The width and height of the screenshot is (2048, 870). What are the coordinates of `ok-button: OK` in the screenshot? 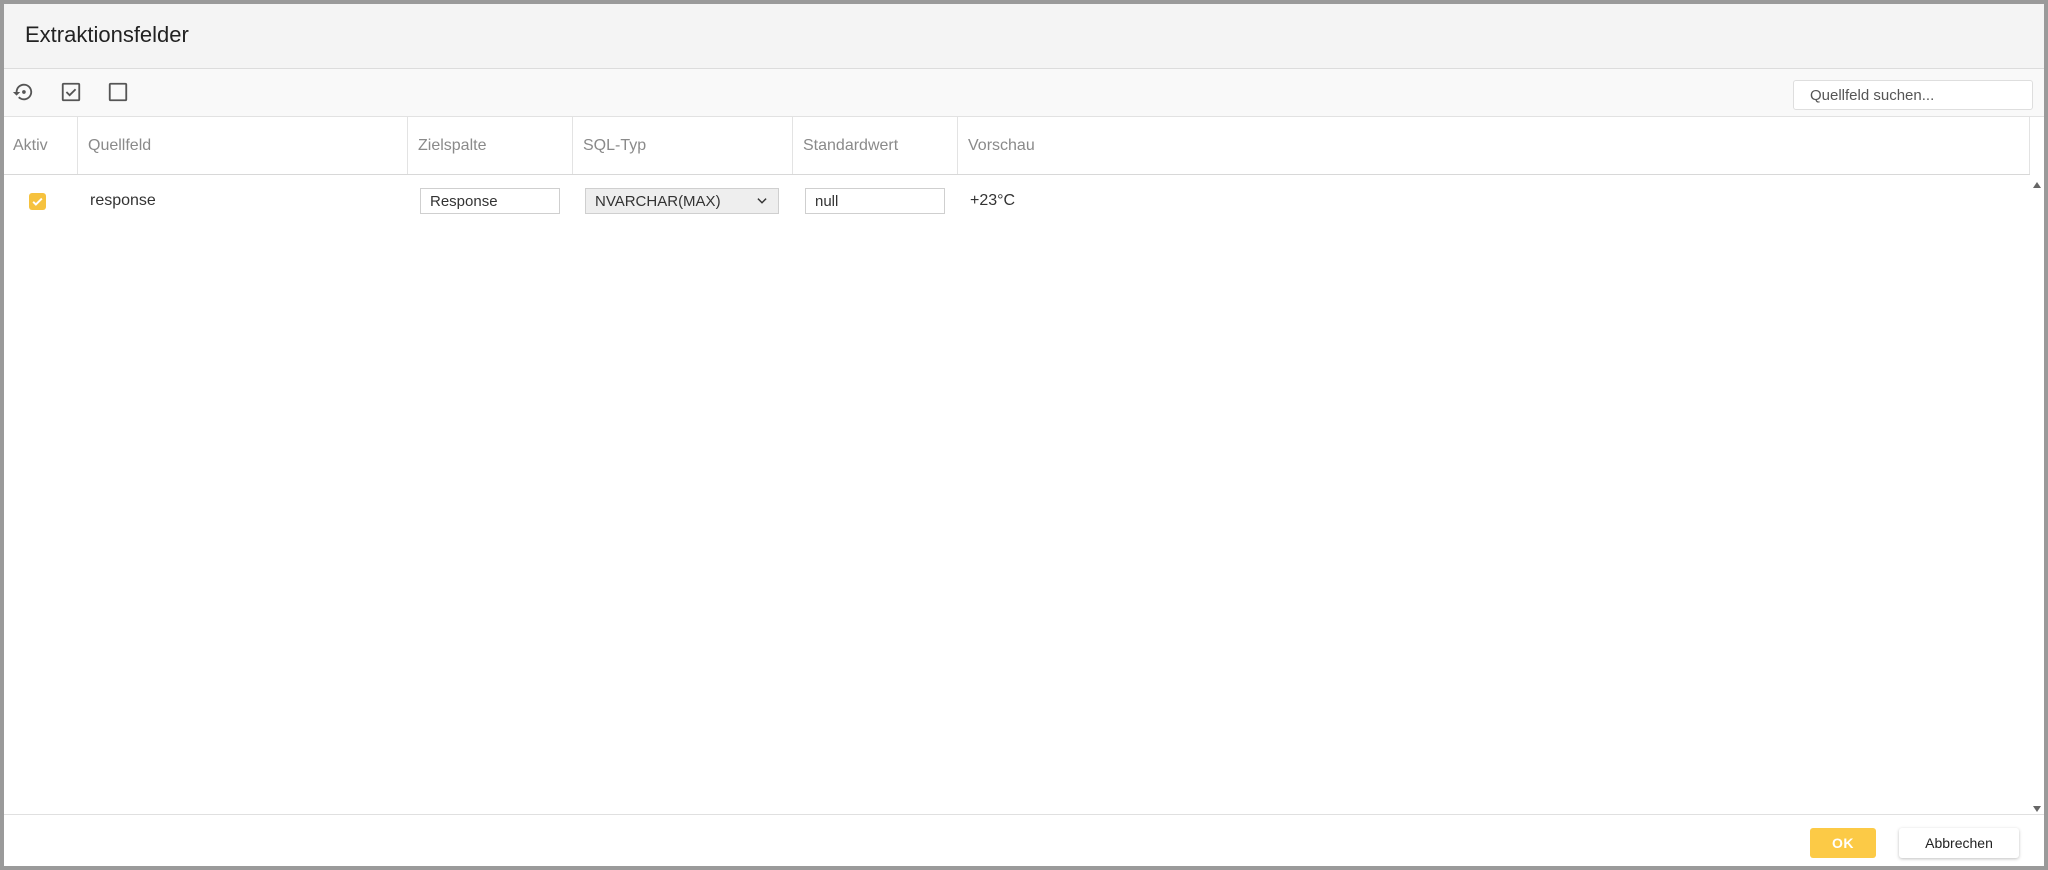 It's located at (1843, 843).